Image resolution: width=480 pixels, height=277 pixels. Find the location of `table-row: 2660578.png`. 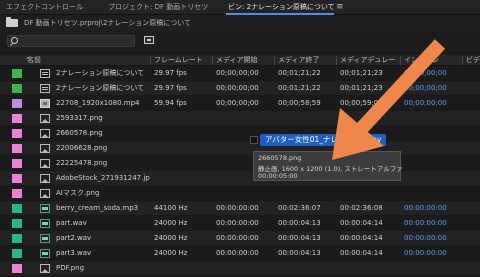

table-row: 2660578.png is located at coordinates (240, 133).